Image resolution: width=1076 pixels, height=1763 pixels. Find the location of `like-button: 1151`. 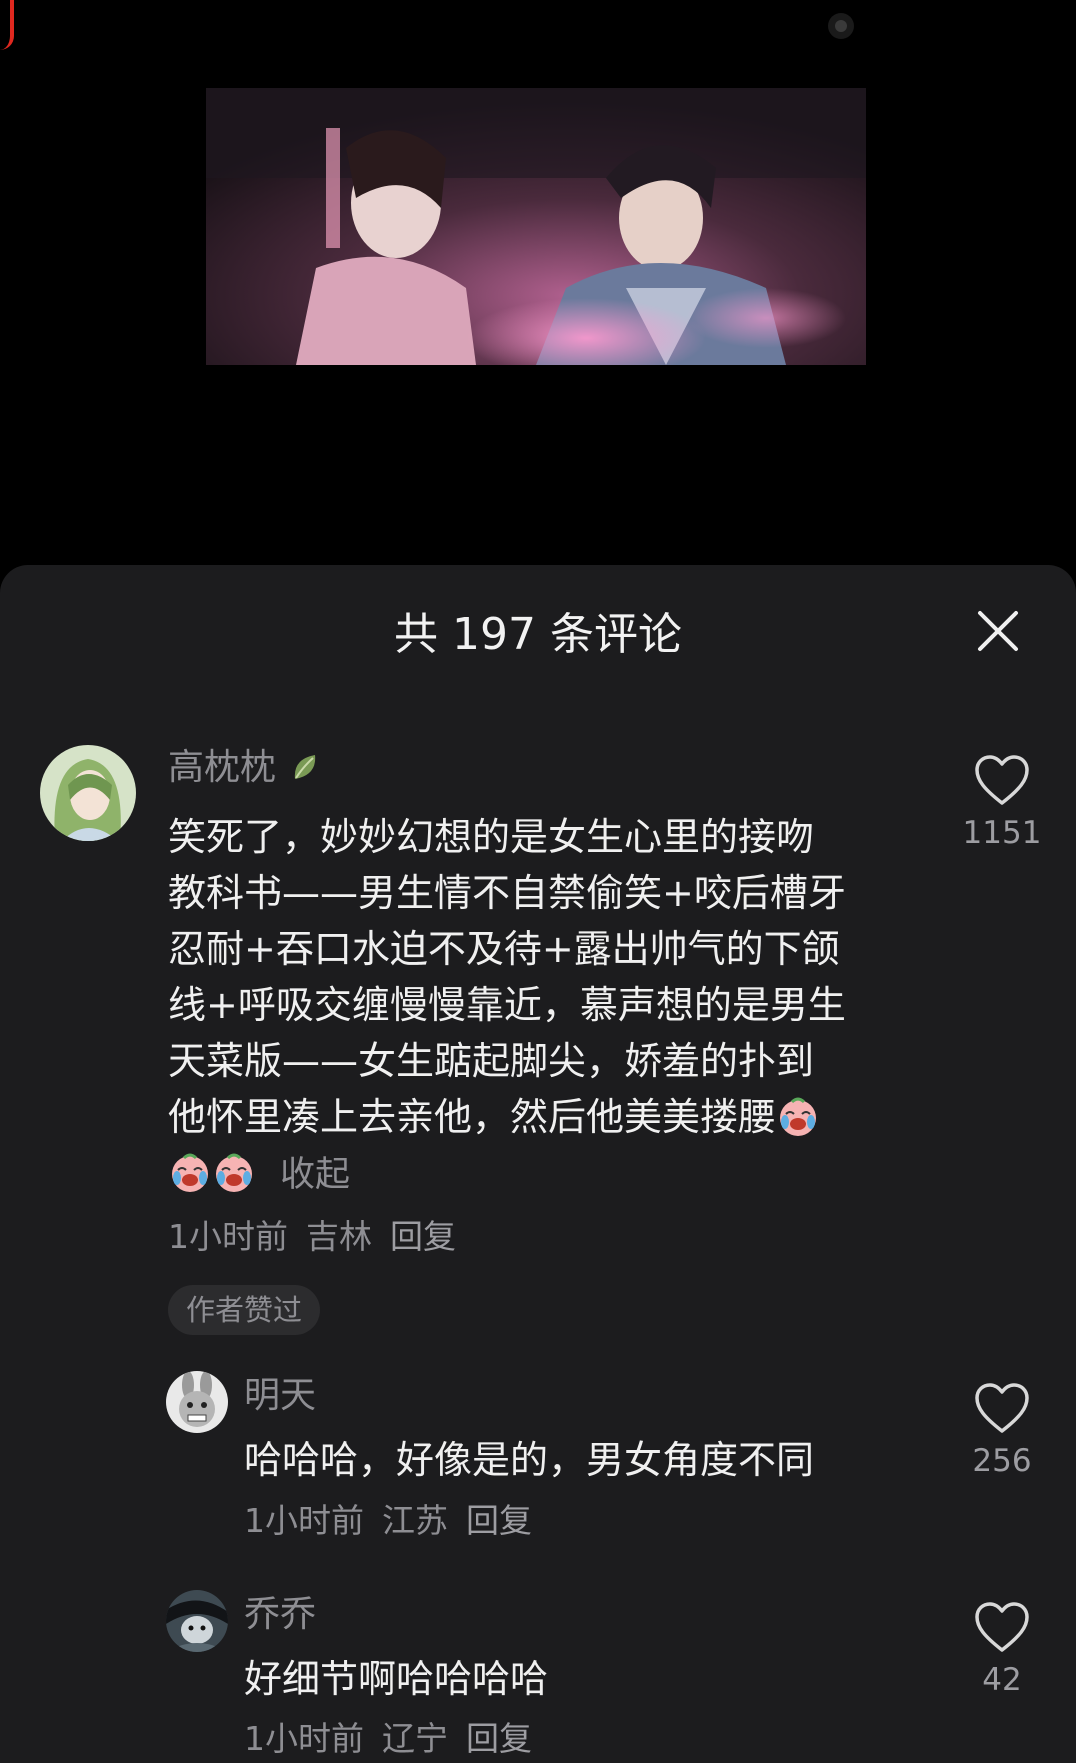

like-button: 1151 is located at coordinates (1002, 804).